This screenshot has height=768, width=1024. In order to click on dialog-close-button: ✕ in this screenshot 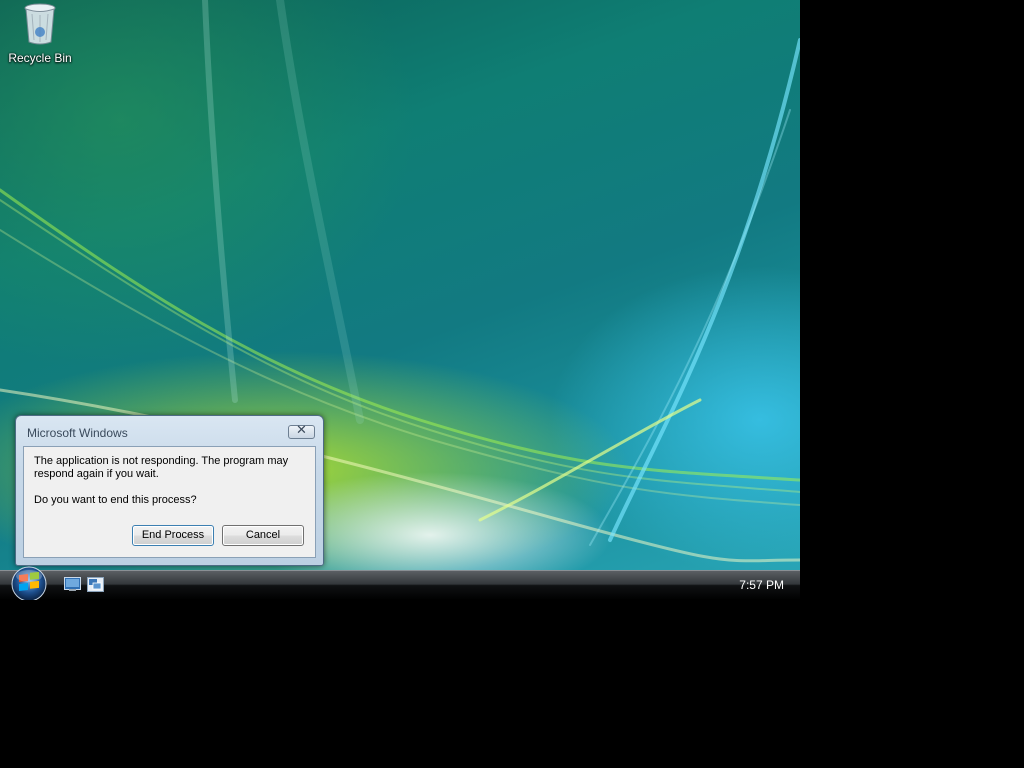, I will do `click(301, 431)`.